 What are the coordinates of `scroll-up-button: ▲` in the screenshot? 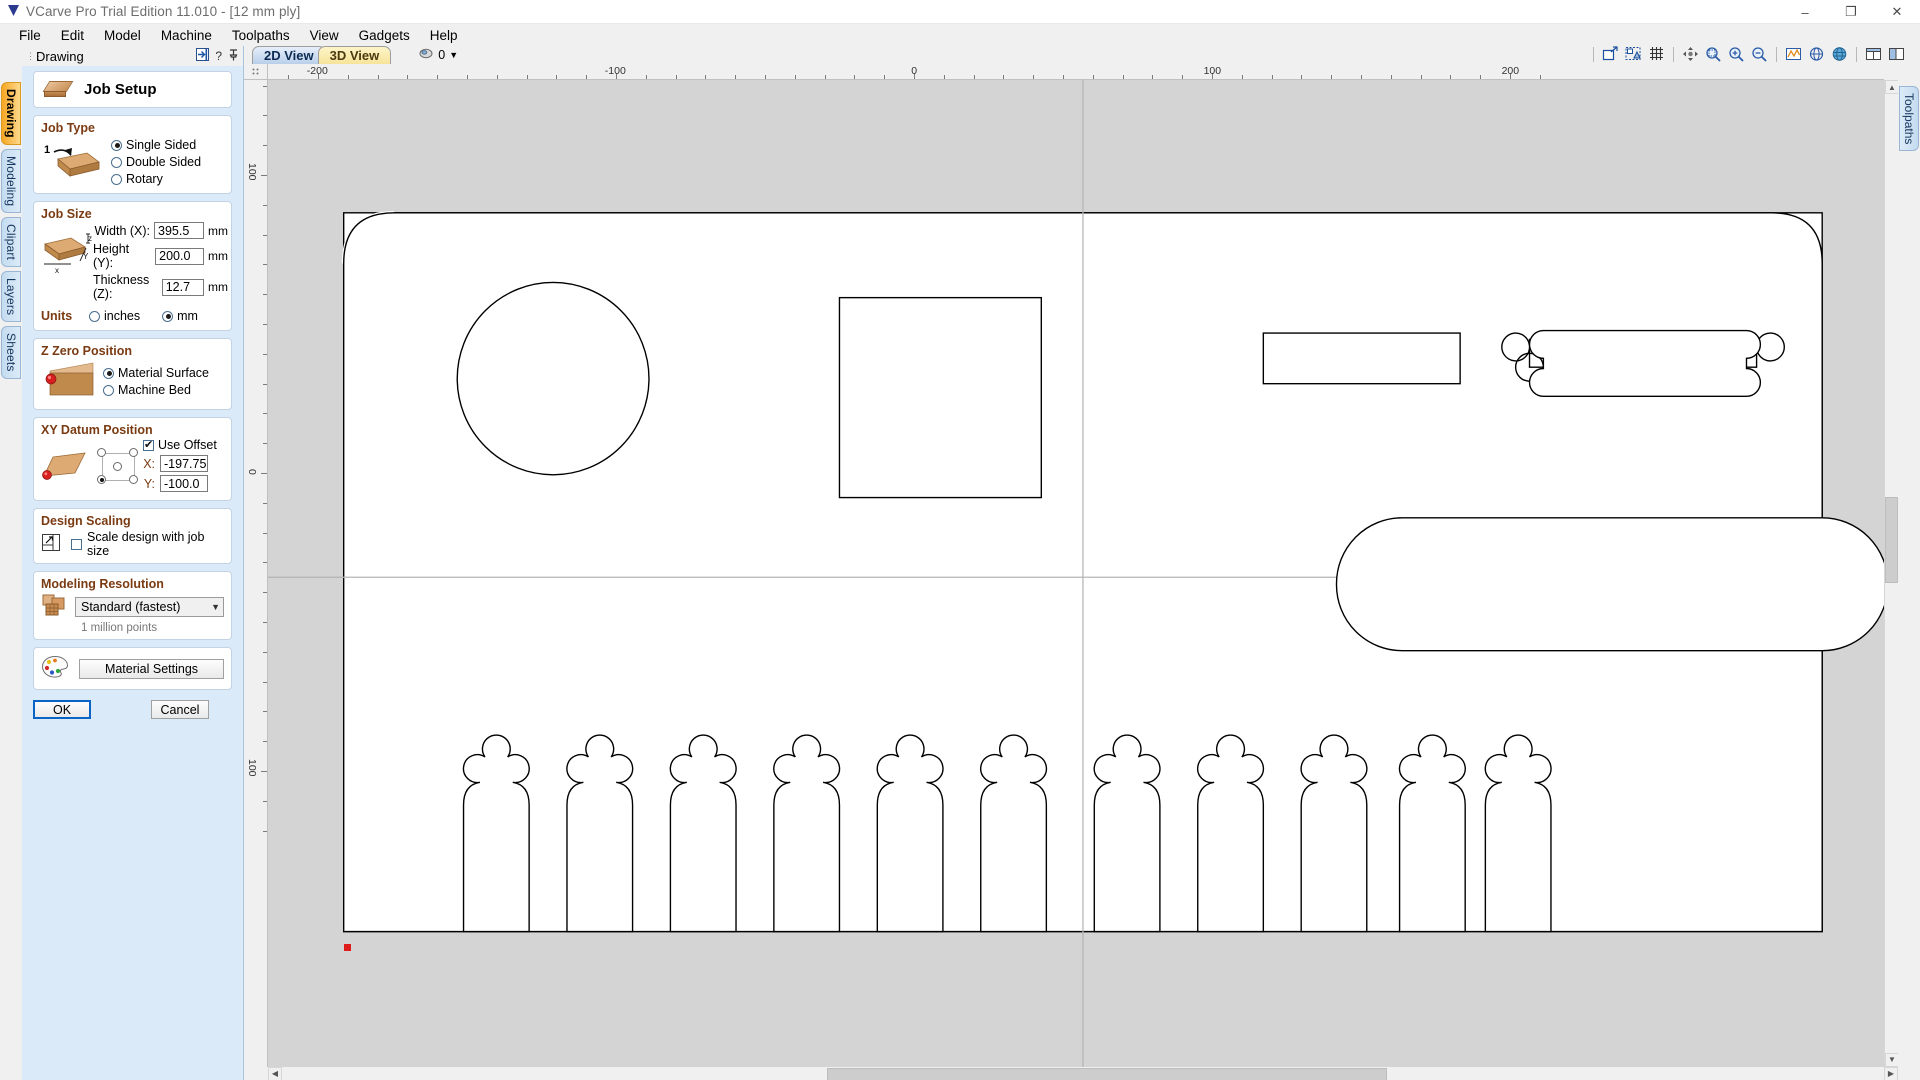 It's located at (1892, 87).